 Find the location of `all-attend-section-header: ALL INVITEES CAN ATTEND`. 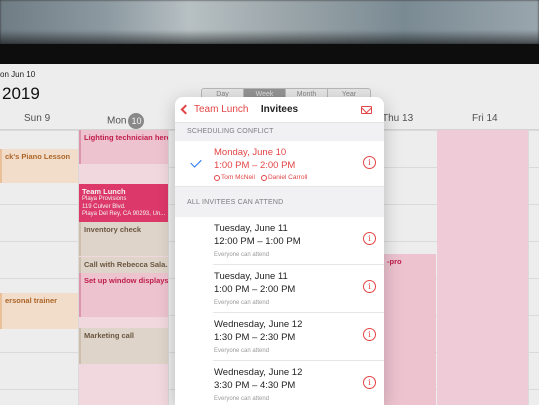

all-attend-section-header: ALL INVITEES CAN ATTEND is located at coordinates (279, 208).